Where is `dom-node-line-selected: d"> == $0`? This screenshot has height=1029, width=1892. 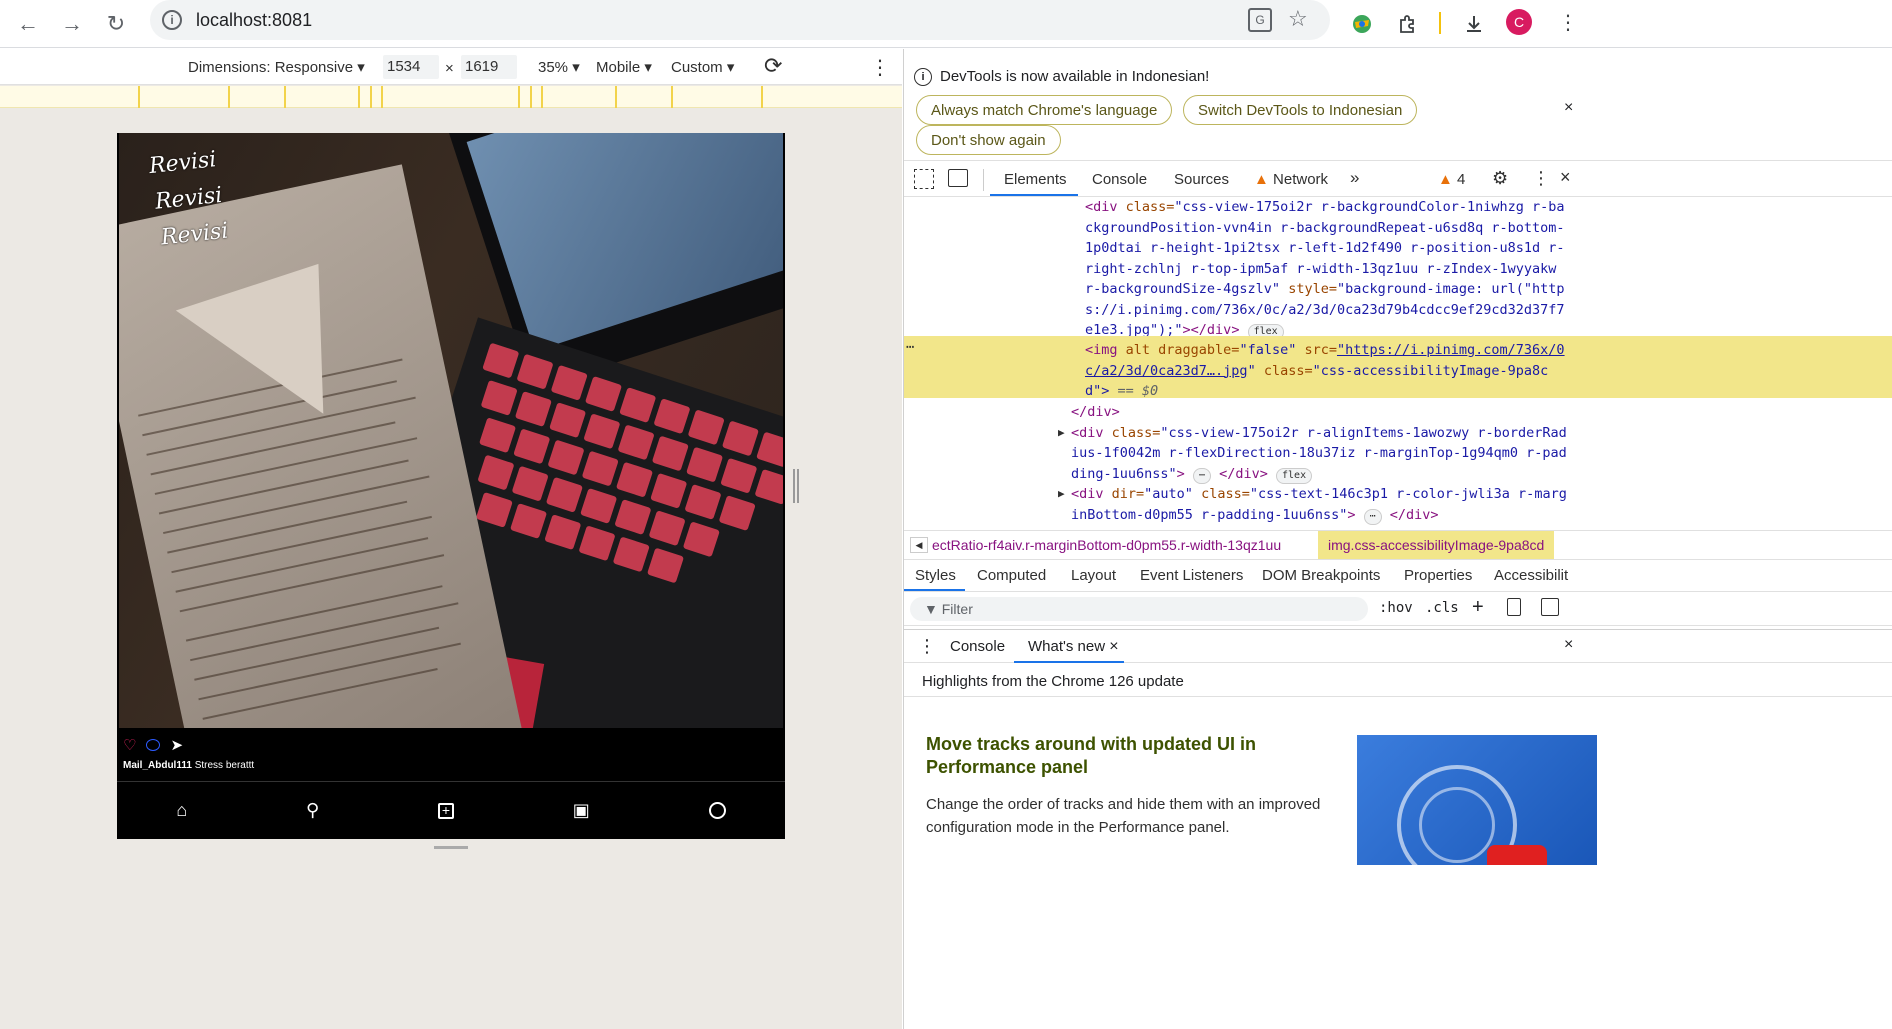 dom-node-line-selected: d"> == $0 is located at coordinates (1121, 391).